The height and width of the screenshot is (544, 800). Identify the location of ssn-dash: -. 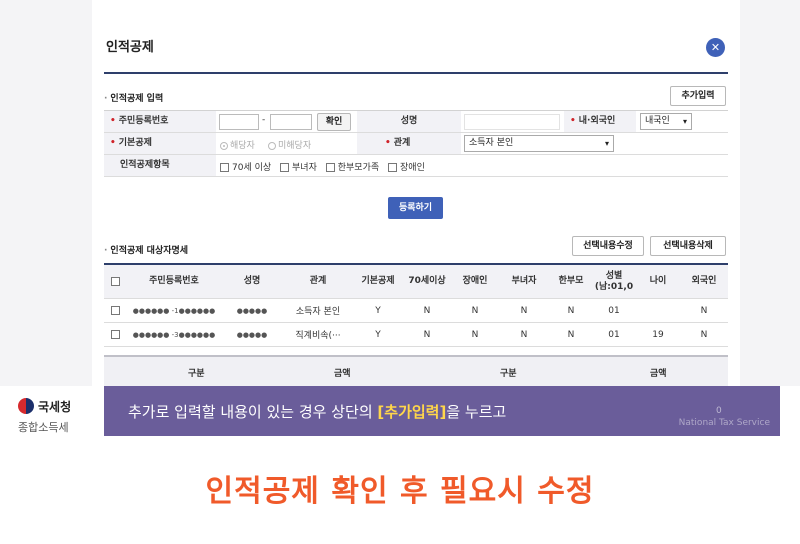
(264, 120).